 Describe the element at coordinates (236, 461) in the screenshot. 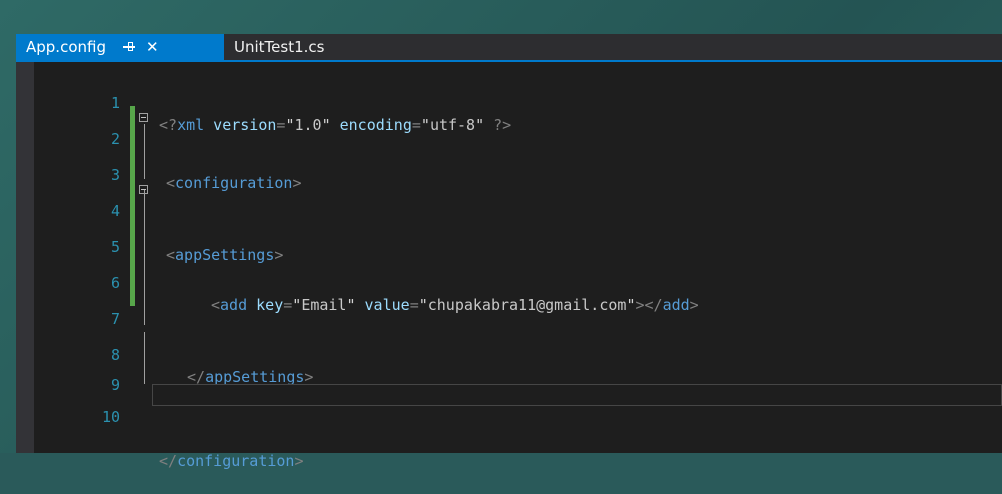

I see `token: configuration` at that location.